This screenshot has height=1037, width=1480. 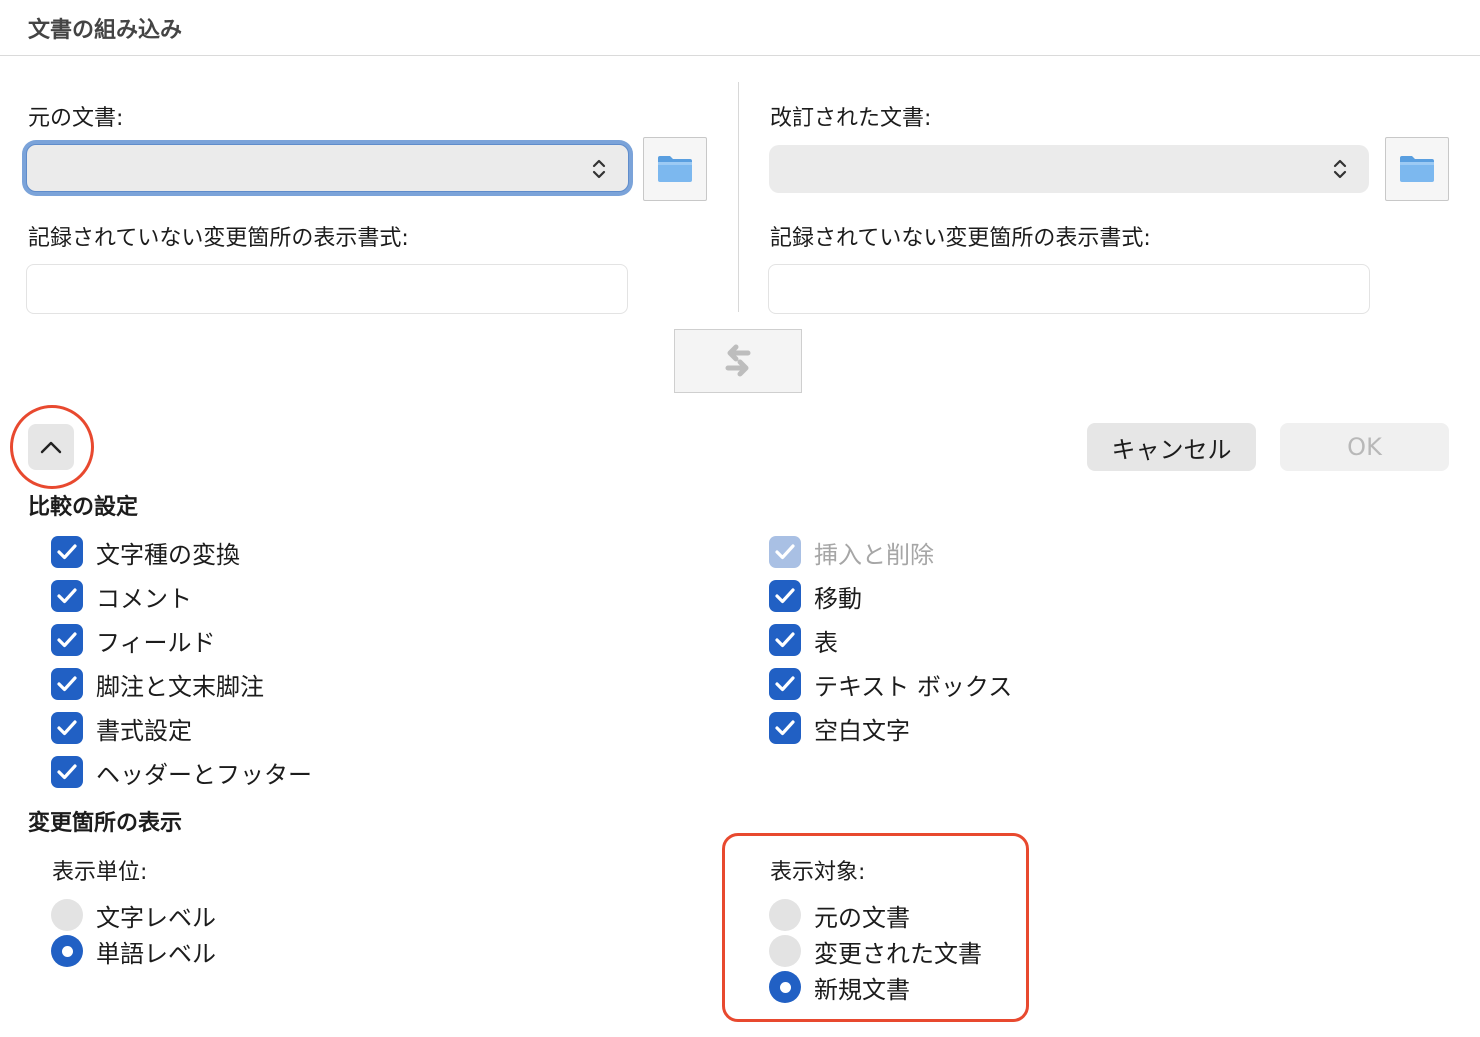 What do you see at coordinates (327, 289) in the screenshot?
I see `original-format-field` at bounding box center [327, 289].